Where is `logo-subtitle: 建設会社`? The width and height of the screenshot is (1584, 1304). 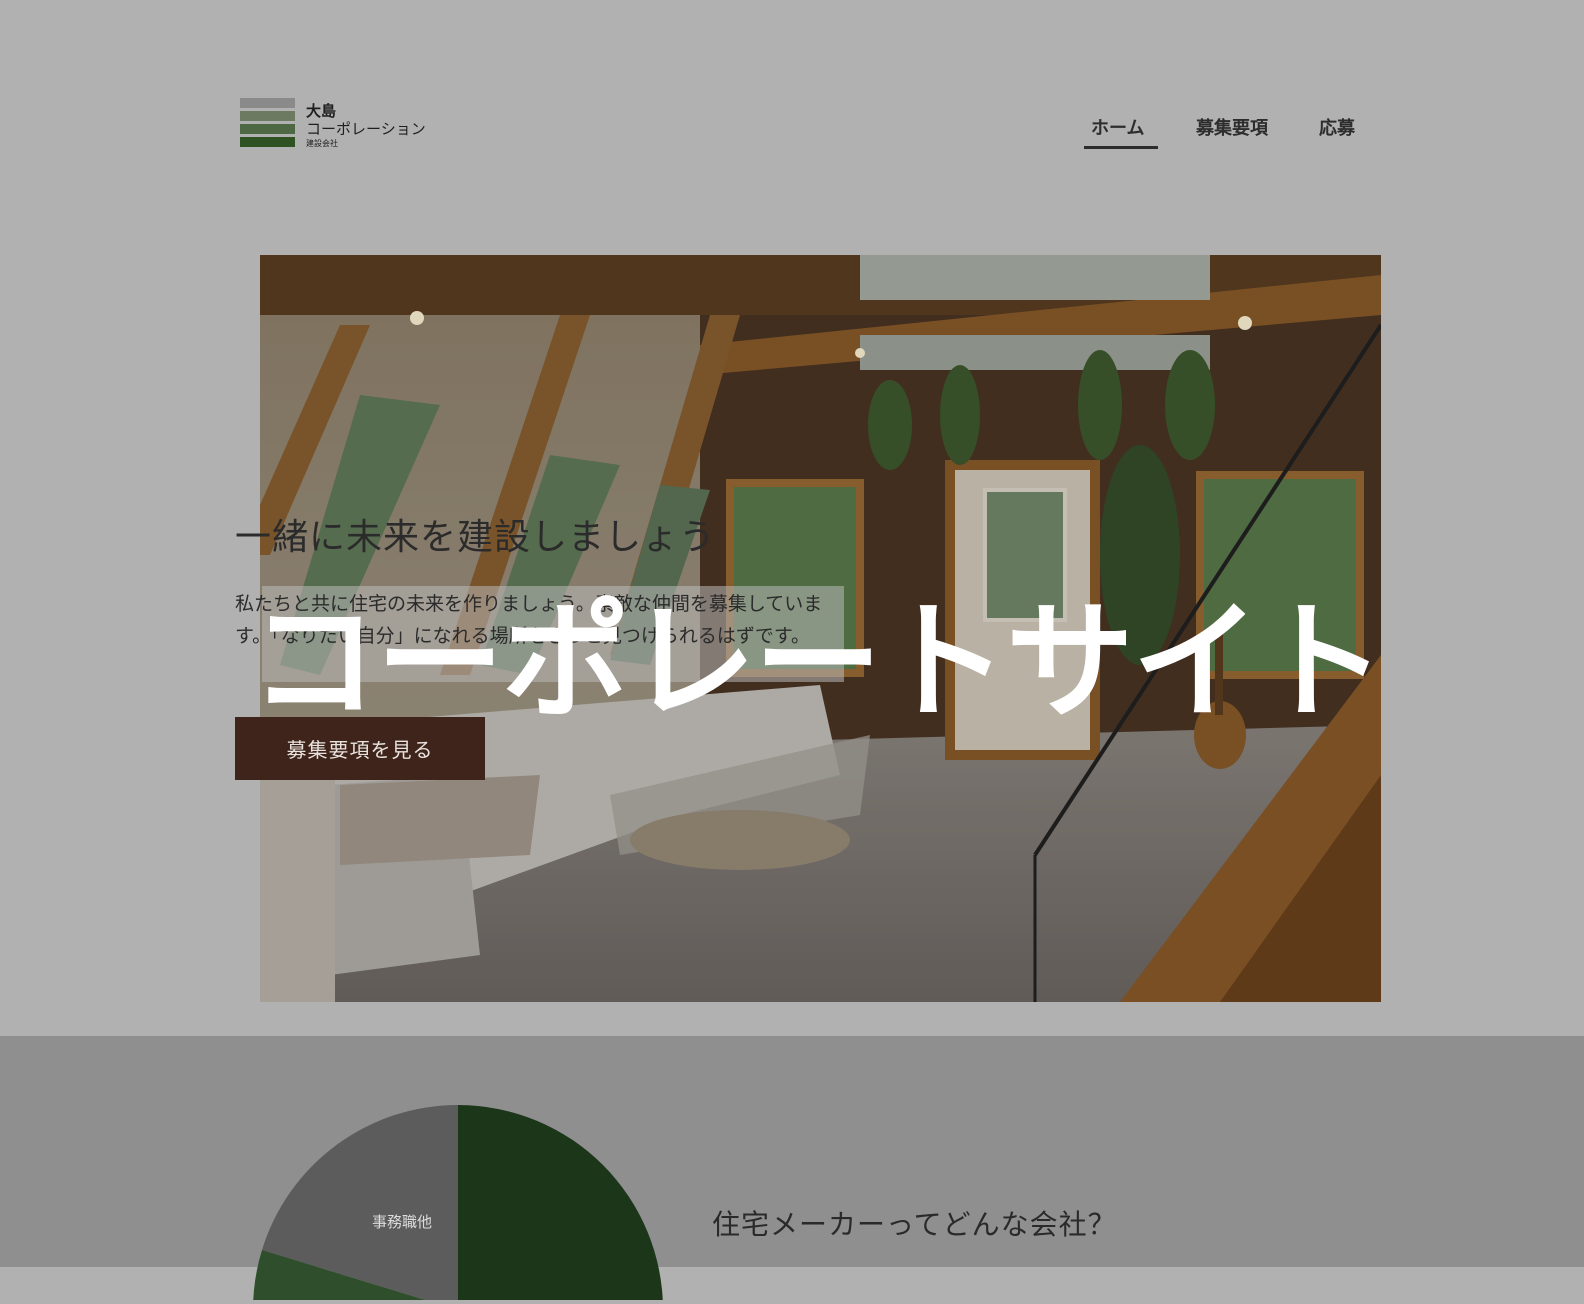 logo-subtitle: 建設会社 is located at coordinates (322, 143).